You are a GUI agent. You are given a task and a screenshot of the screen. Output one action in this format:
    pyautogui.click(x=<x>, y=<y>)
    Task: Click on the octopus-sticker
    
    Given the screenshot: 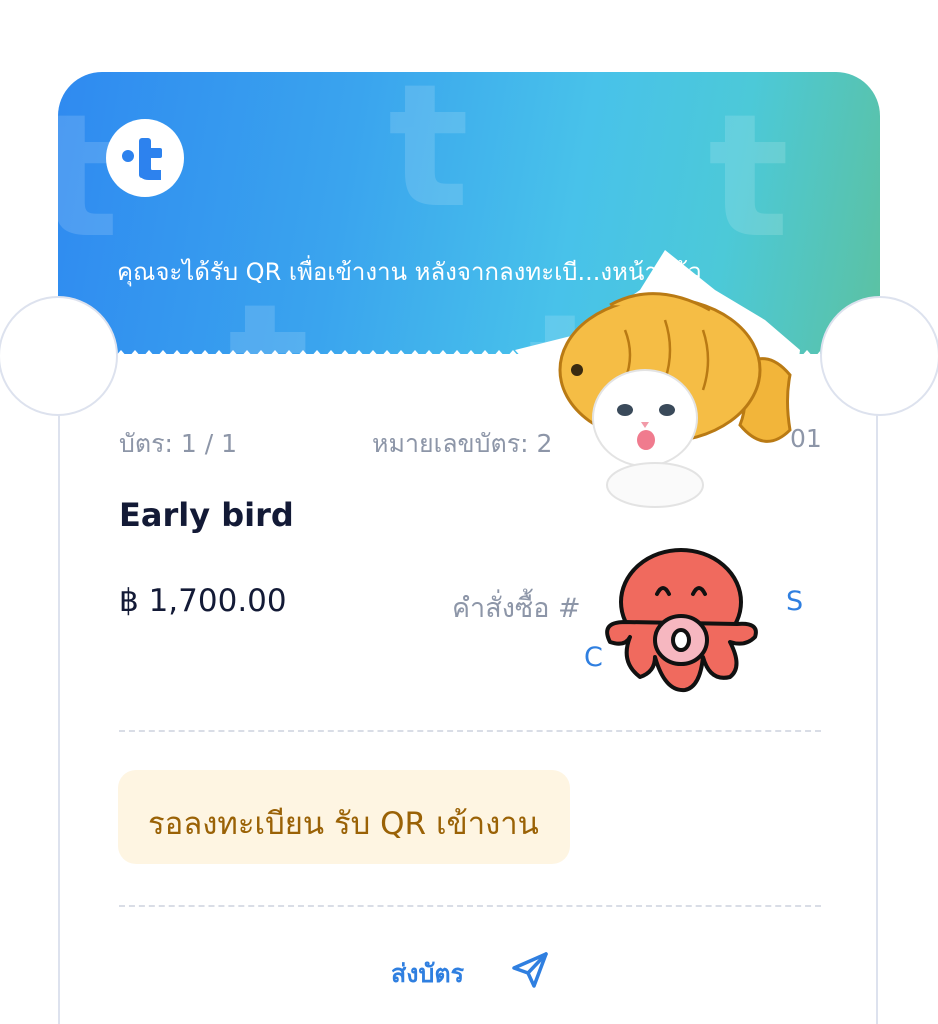 What is the action you would take?
    pyautogui.click(x=682, y=624)
    